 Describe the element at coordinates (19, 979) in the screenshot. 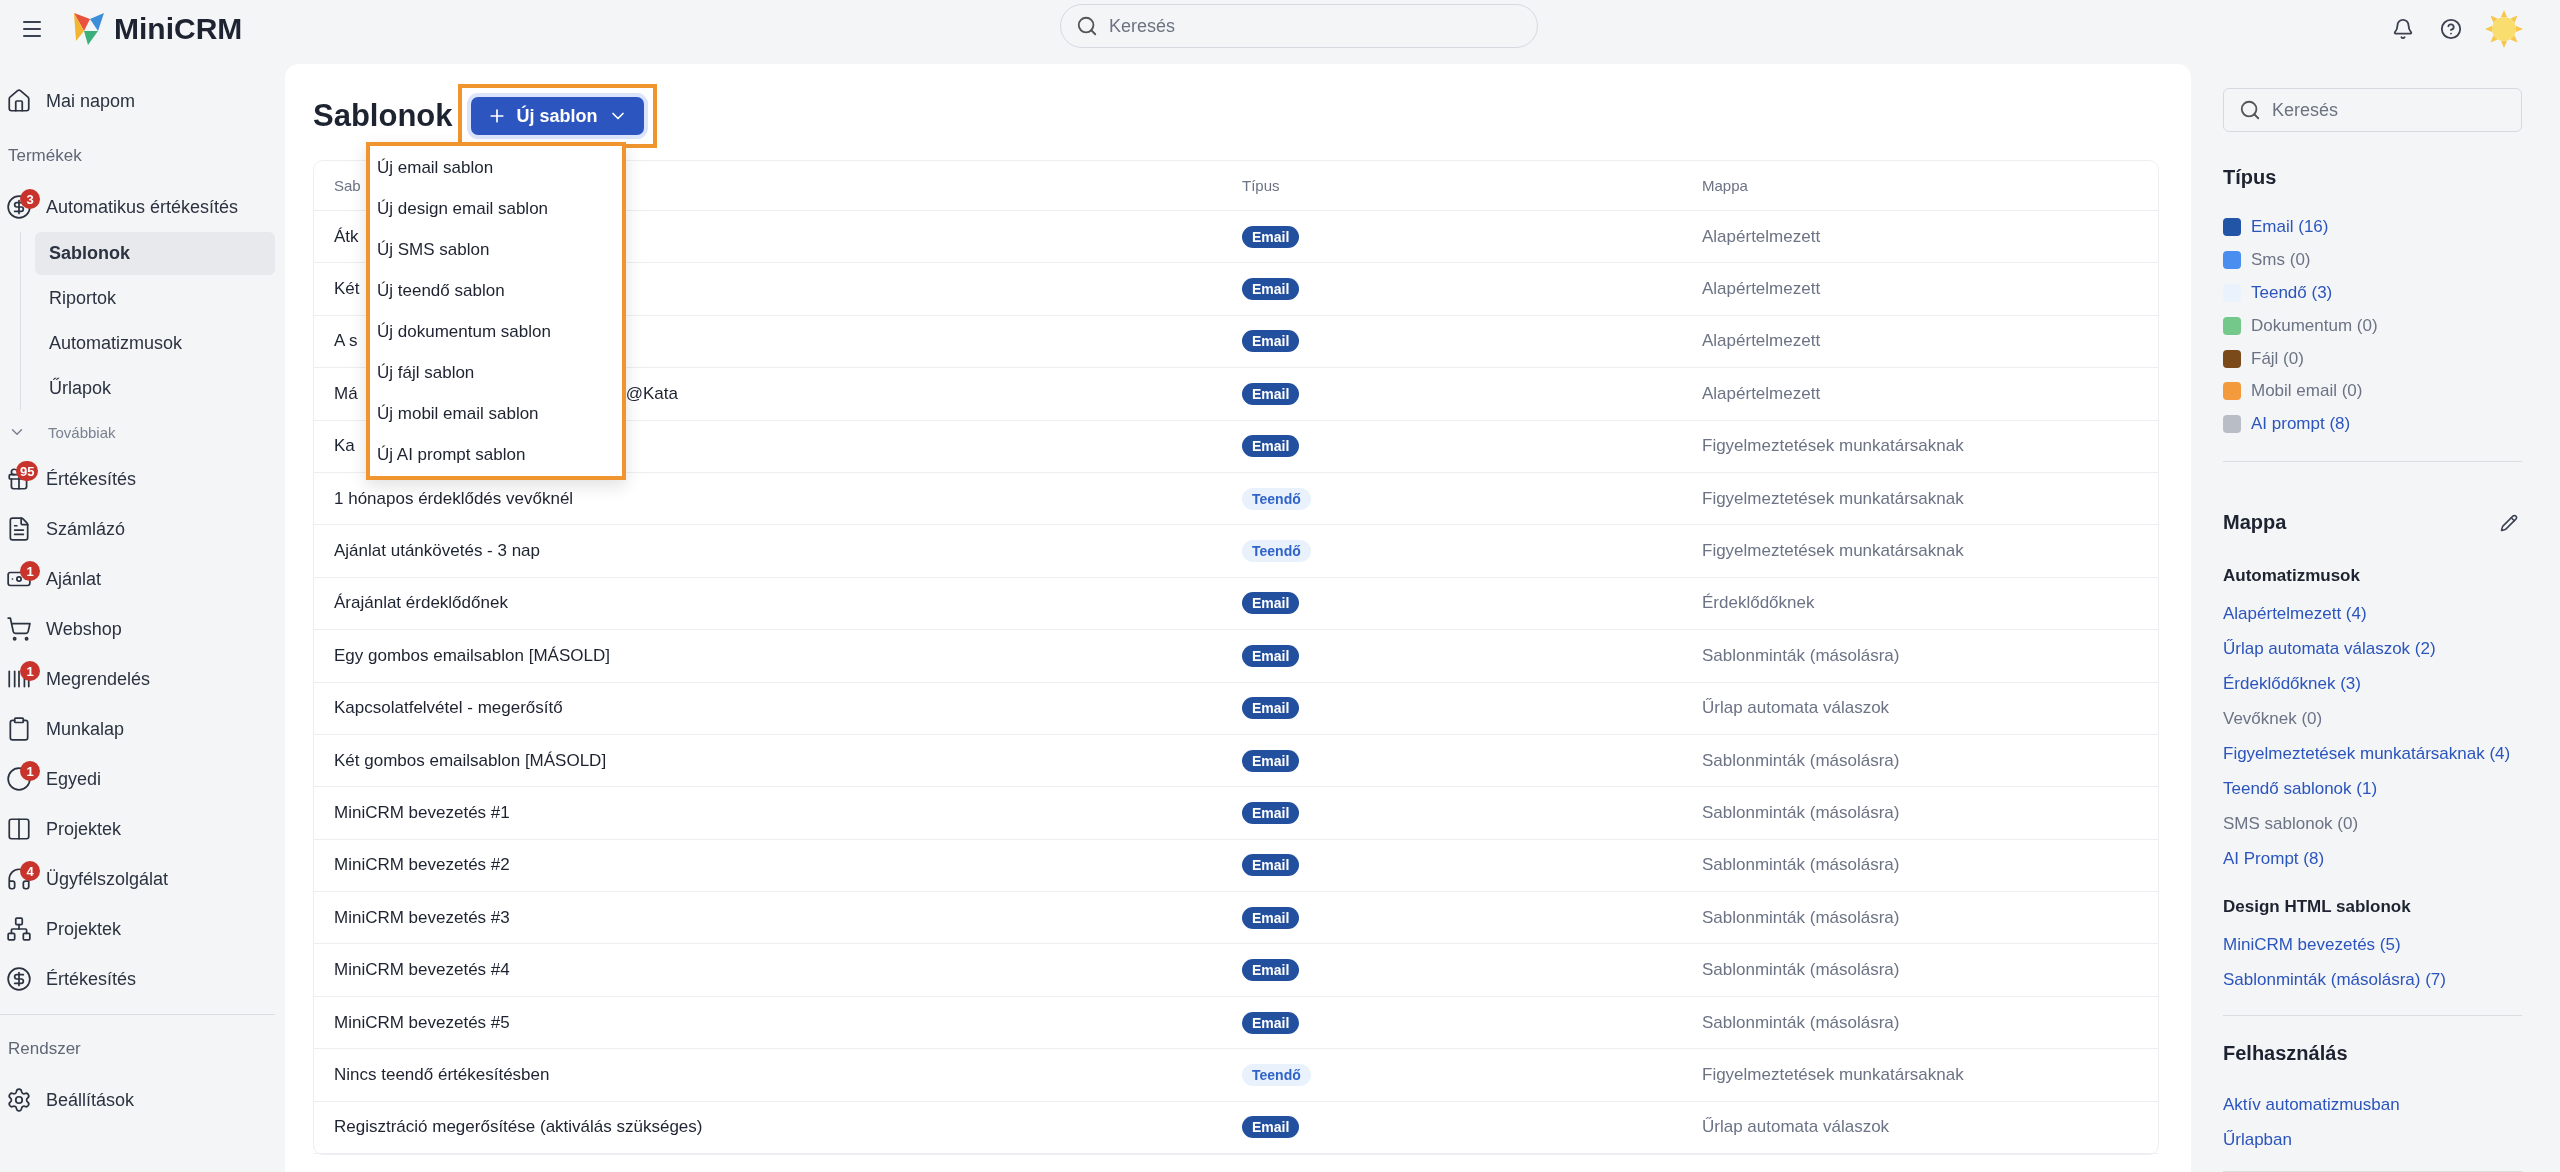

I see `dollar-icon` at that location.